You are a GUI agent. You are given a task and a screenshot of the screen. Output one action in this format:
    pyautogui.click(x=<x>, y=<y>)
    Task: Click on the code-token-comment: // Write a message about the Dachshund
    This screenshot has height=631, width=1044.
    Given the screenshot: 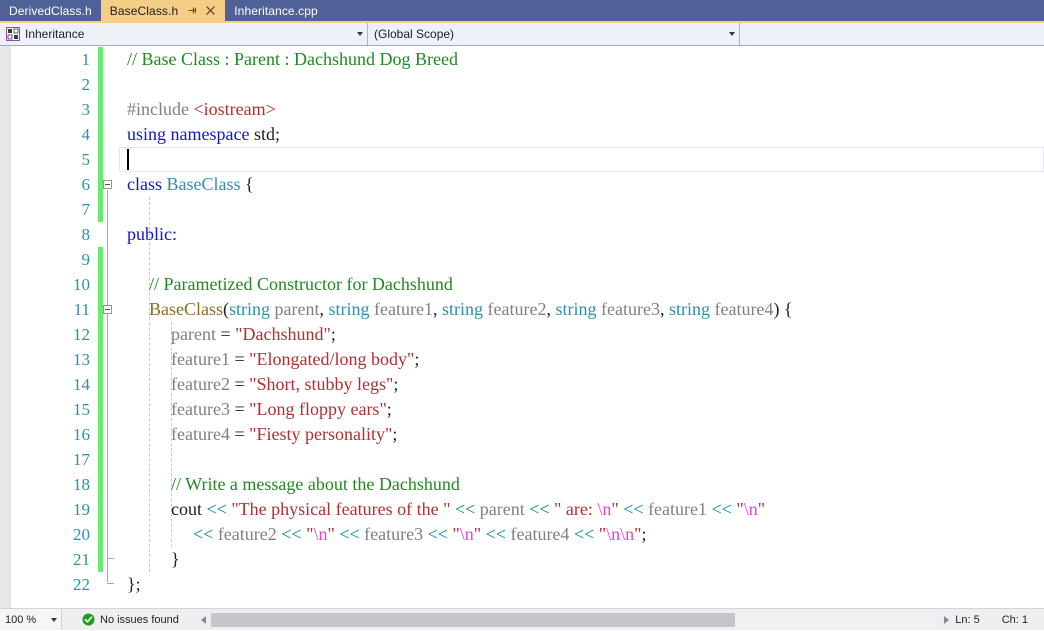 What is the action you would take?
    pyautogui.click(x=315, y=484)
    